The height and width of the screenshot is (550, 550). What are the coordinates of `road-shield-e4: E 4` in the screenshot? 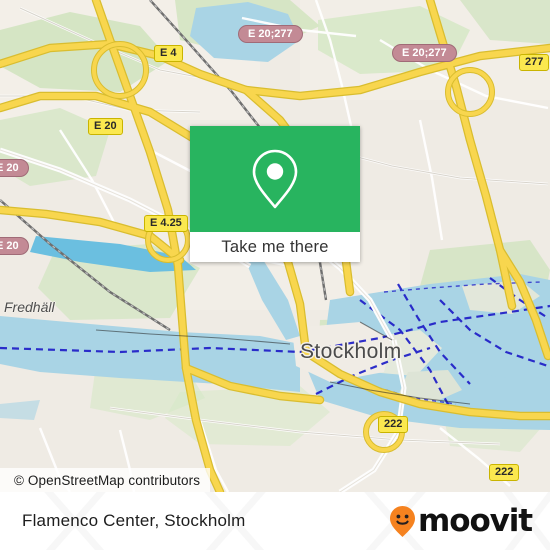 It's located at (168, 53).